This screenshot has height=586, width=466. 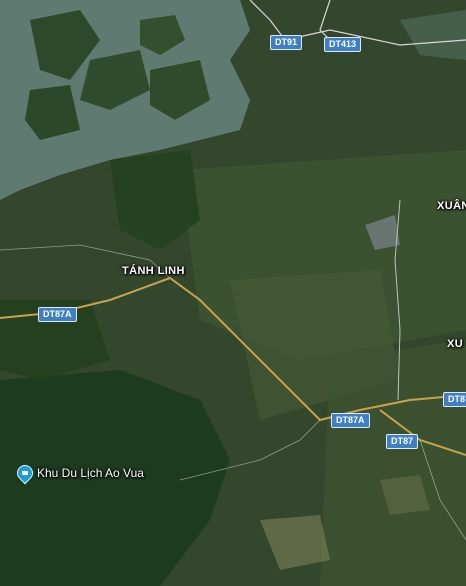 I want to click on road-shield-dt87-top: DT87, so click(x=454, y=399).